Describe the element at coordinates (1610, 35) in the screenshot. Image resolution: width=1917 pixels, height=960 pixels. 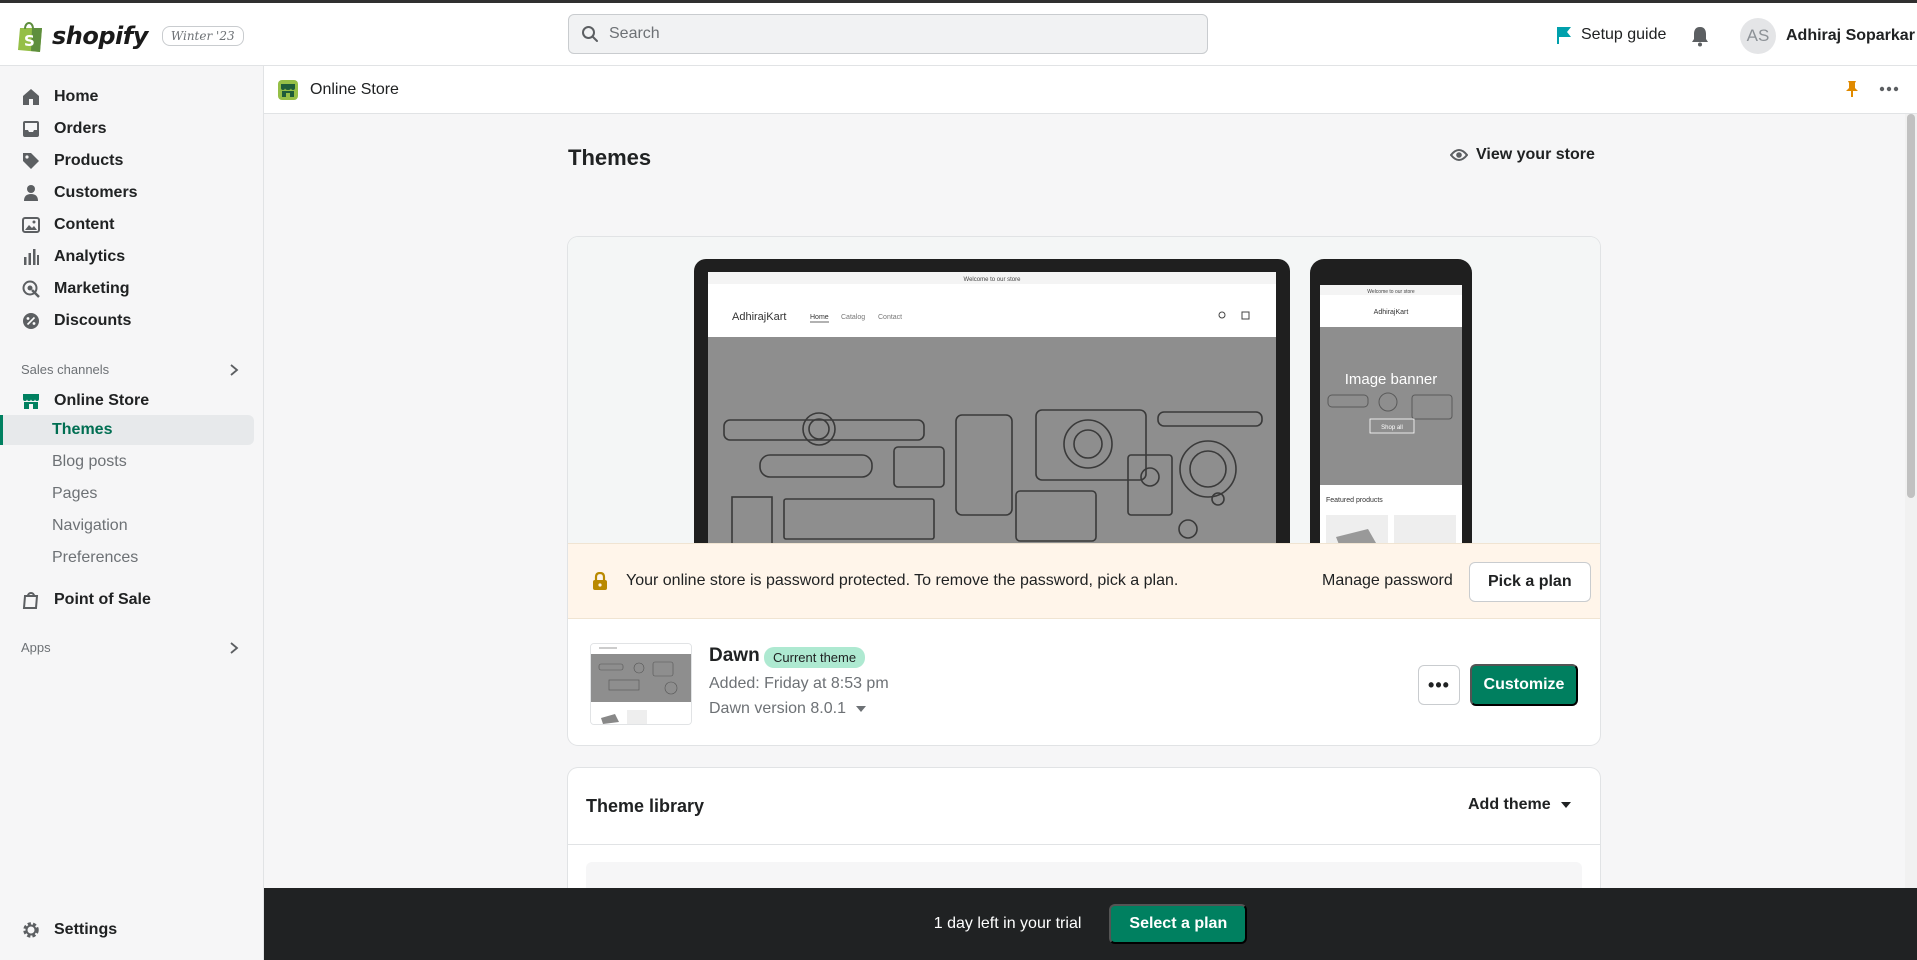
I see `setup-guide-button: Setup guide` at that location.